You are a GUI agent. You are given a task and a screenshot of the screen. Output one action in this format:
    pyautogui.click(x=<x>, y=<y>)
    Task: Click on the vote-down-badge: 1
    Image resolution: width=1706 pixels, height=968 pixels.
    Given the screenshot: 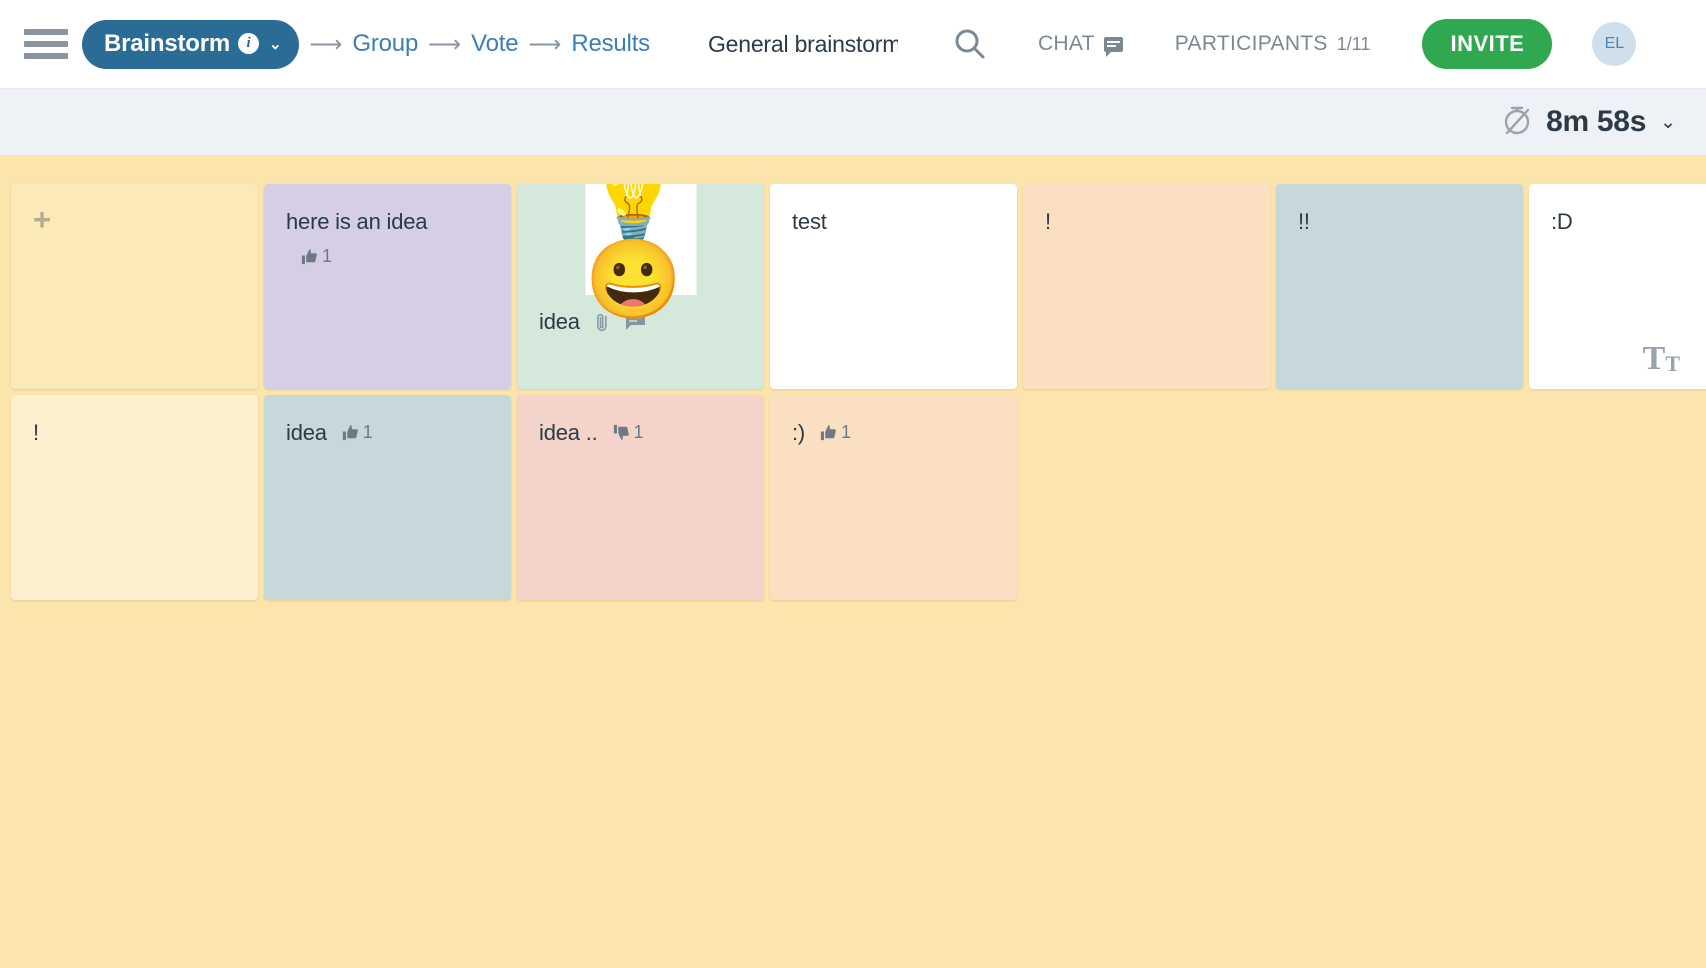 What is the action you would take?
    pyautogui.click(x=628, y=432)
    